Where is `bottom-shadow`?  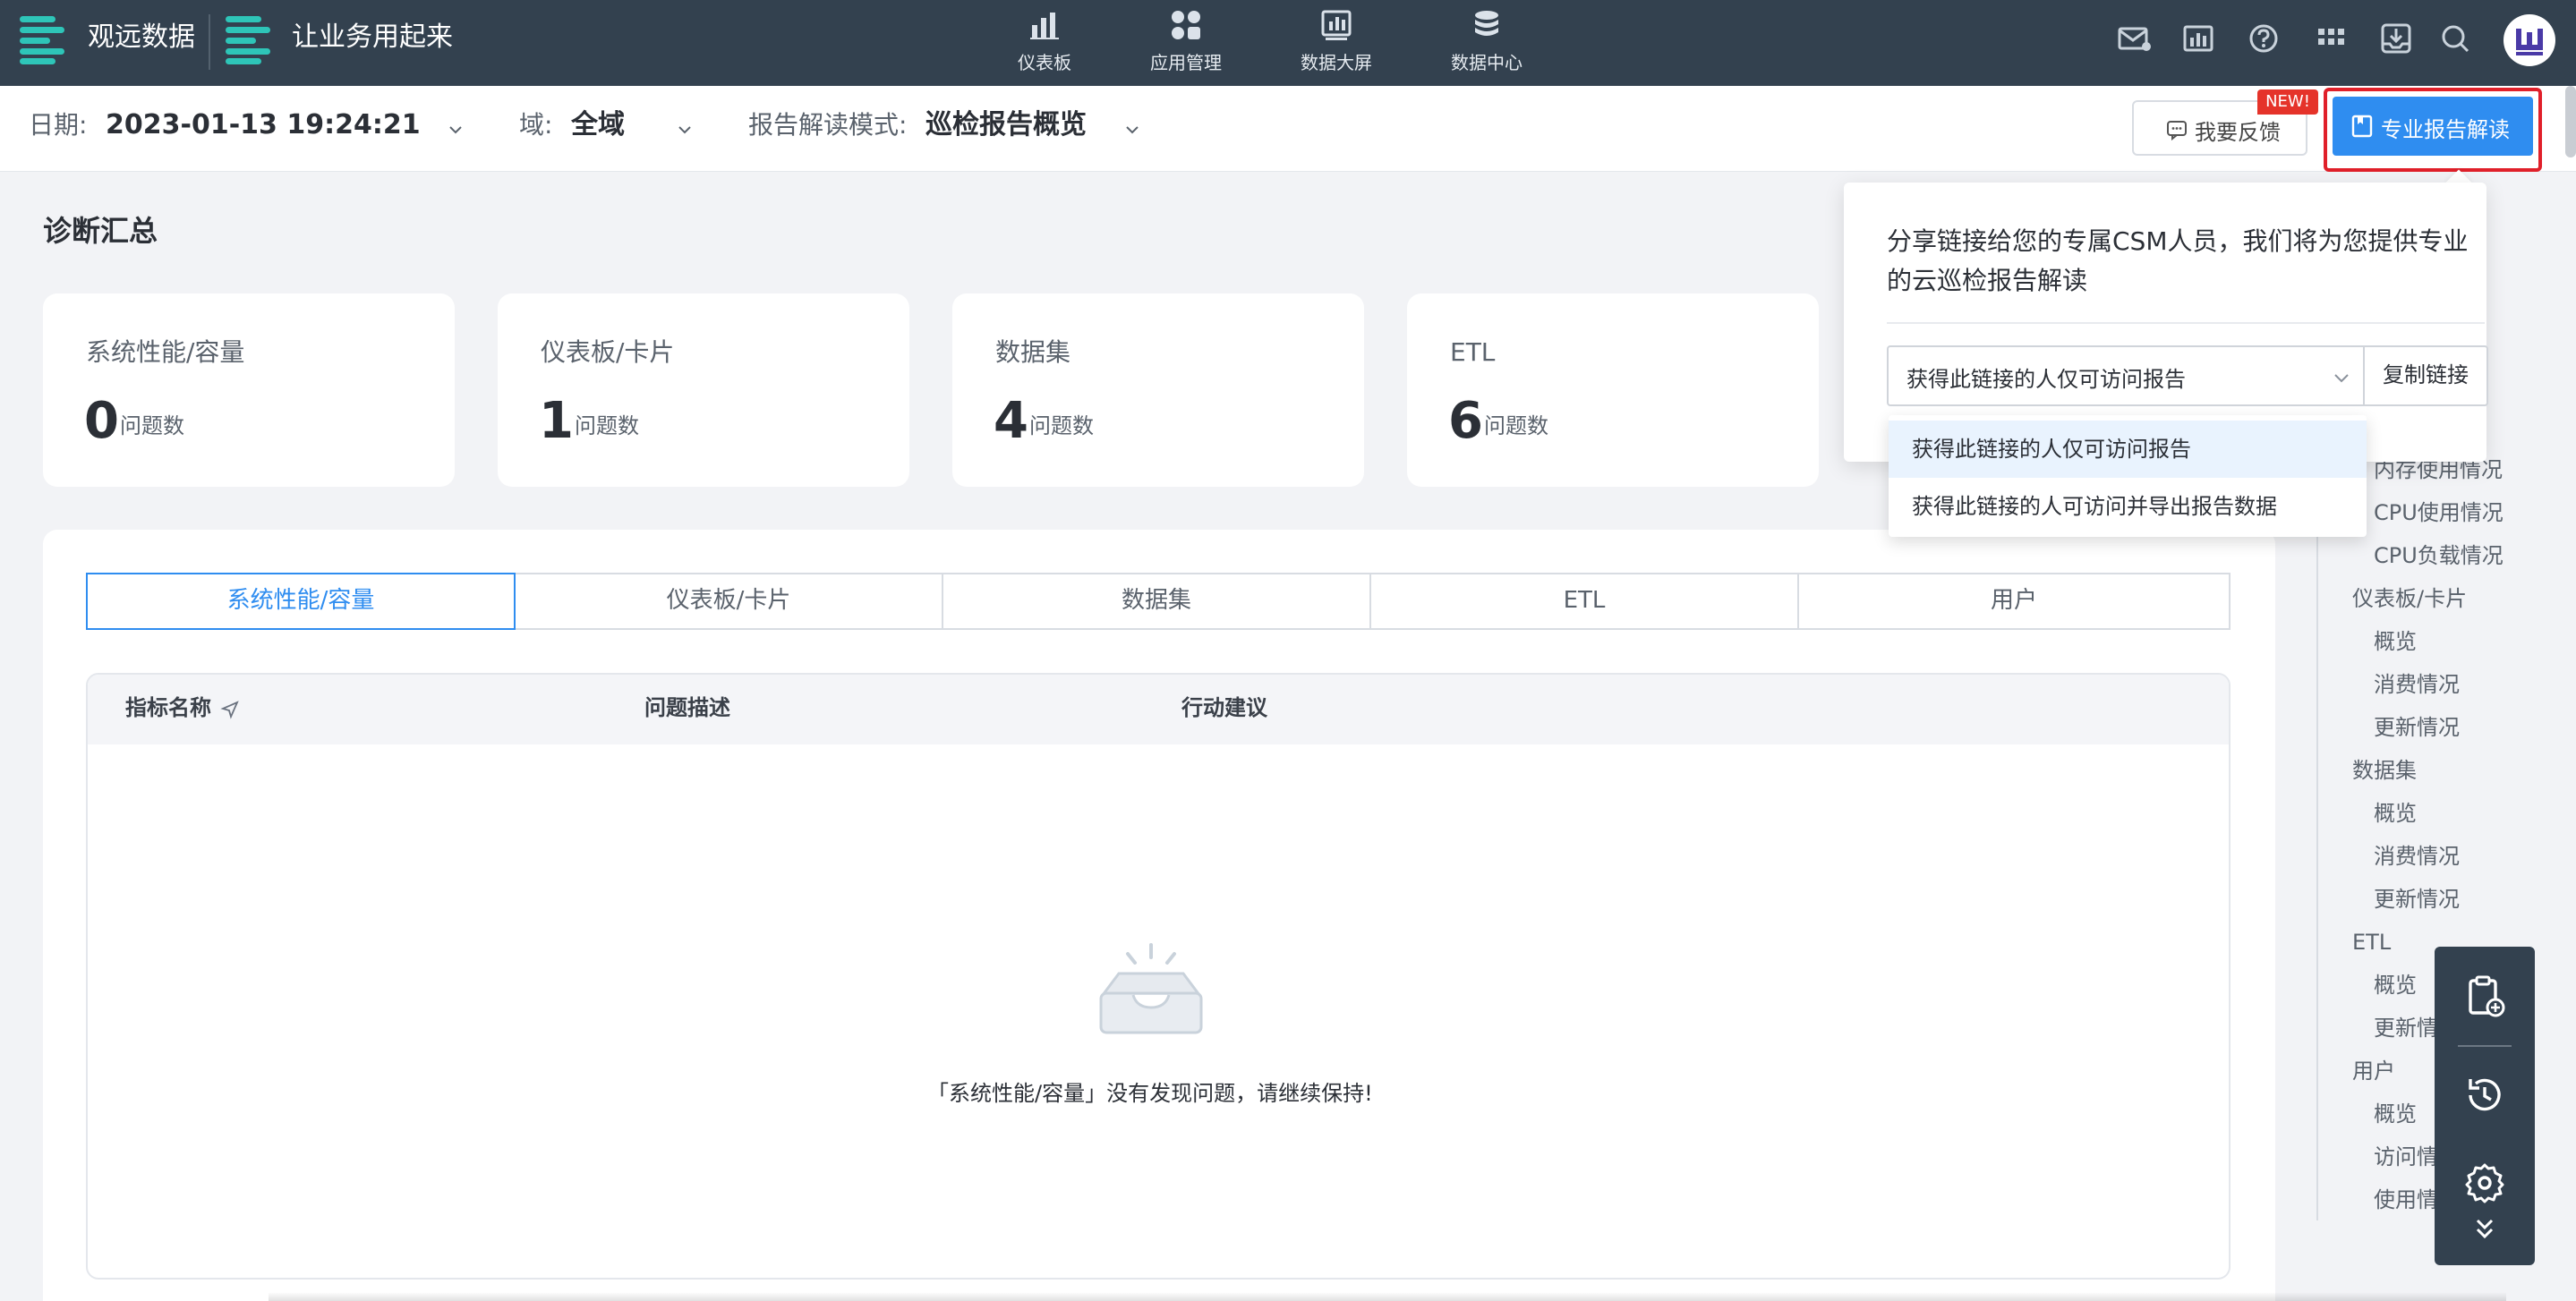 bottom-shadow is located at coordinates (1387, 1296).